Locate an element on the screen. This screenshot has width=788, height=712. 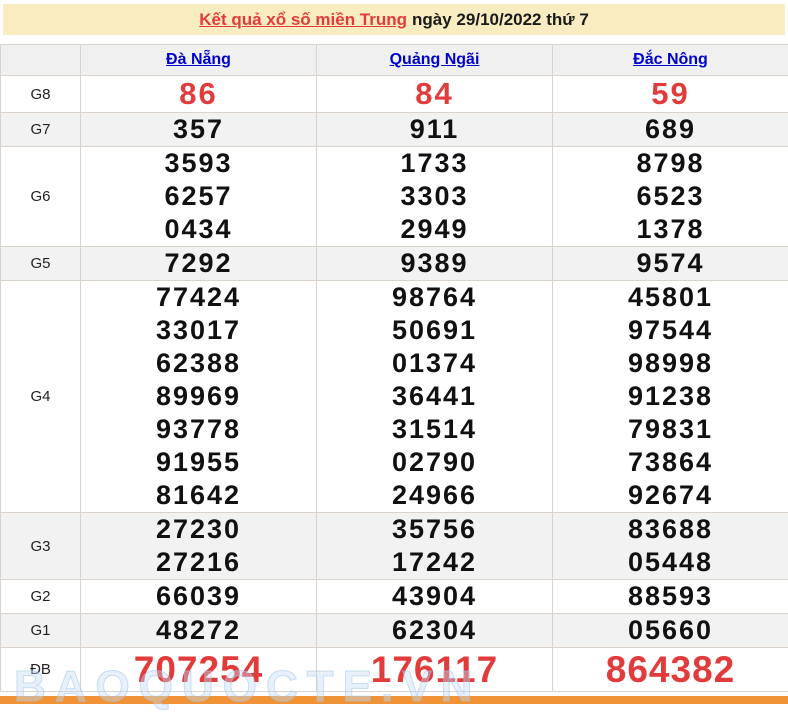
prize-number: 6523 is located at coordinates (670, 196).